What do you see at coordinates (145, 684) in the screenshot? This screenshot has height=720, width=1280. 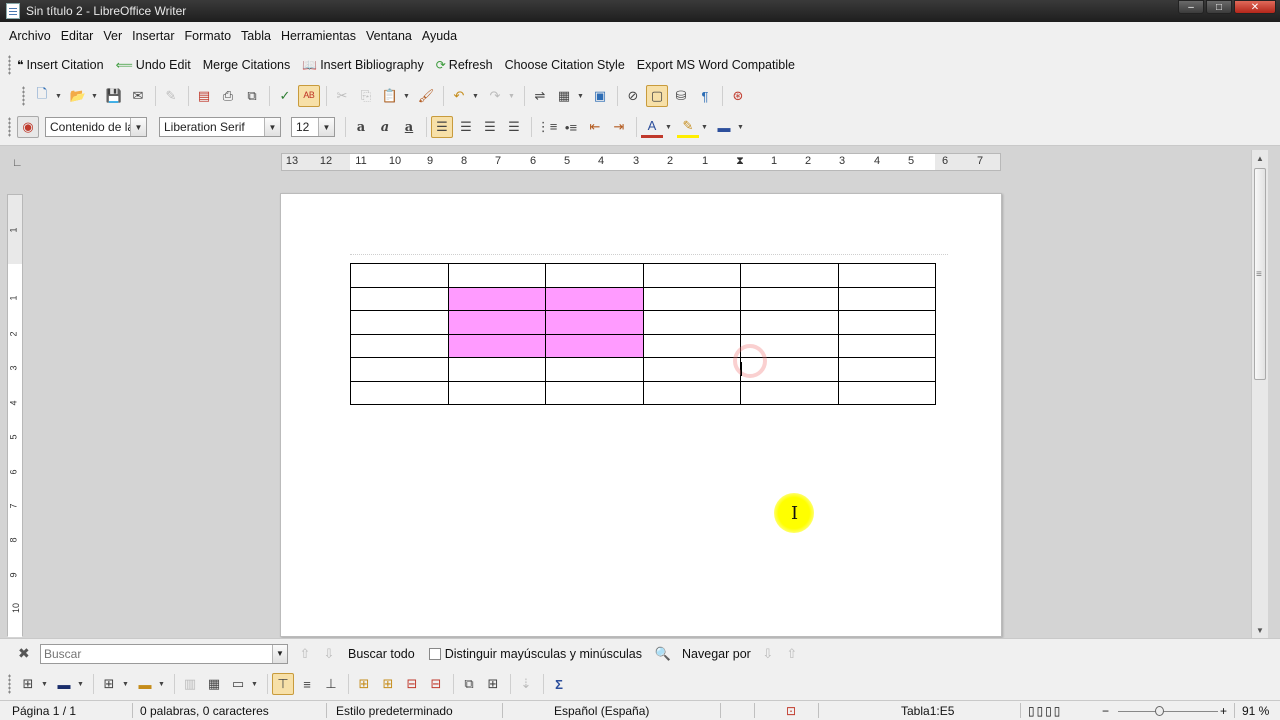 I see `cell-background-icon: ▬` at bounding box center [145, 684].